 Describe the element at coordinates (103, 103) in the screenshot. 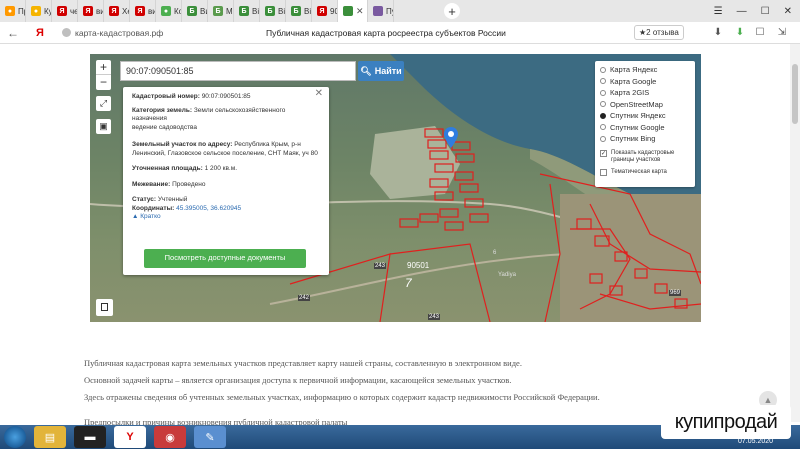

I see `expand-icon: ⤢` at that location.